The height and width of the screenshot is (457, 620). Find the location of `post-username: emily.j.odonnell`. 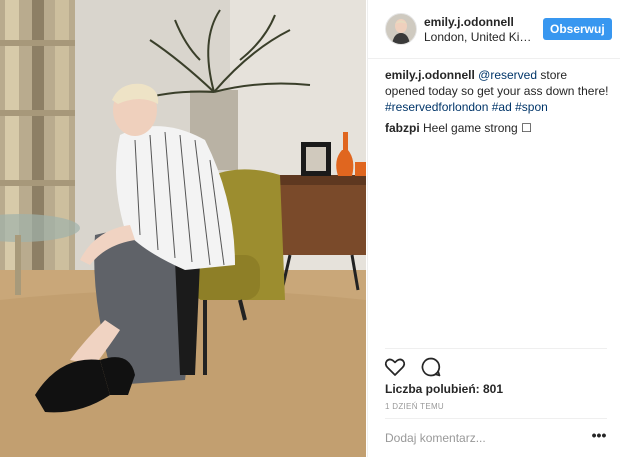

post-username: emily.j.odonnell is located at coordinates (469, 22).